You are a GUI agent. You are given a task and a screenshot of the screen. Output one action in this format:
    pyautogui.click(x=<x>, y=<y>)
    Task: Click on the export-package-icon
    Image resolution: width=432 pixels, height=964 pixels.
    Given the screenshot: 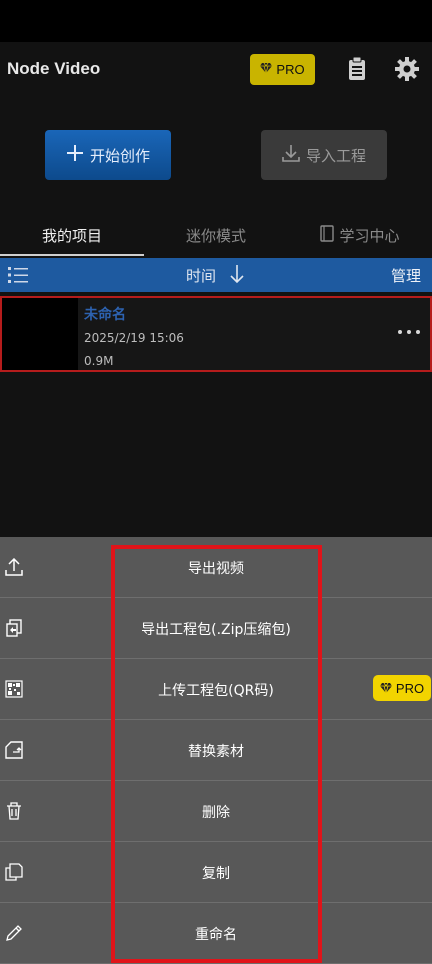 What is the action you would take?
    pyautogui.click(x=14, y=628)
    